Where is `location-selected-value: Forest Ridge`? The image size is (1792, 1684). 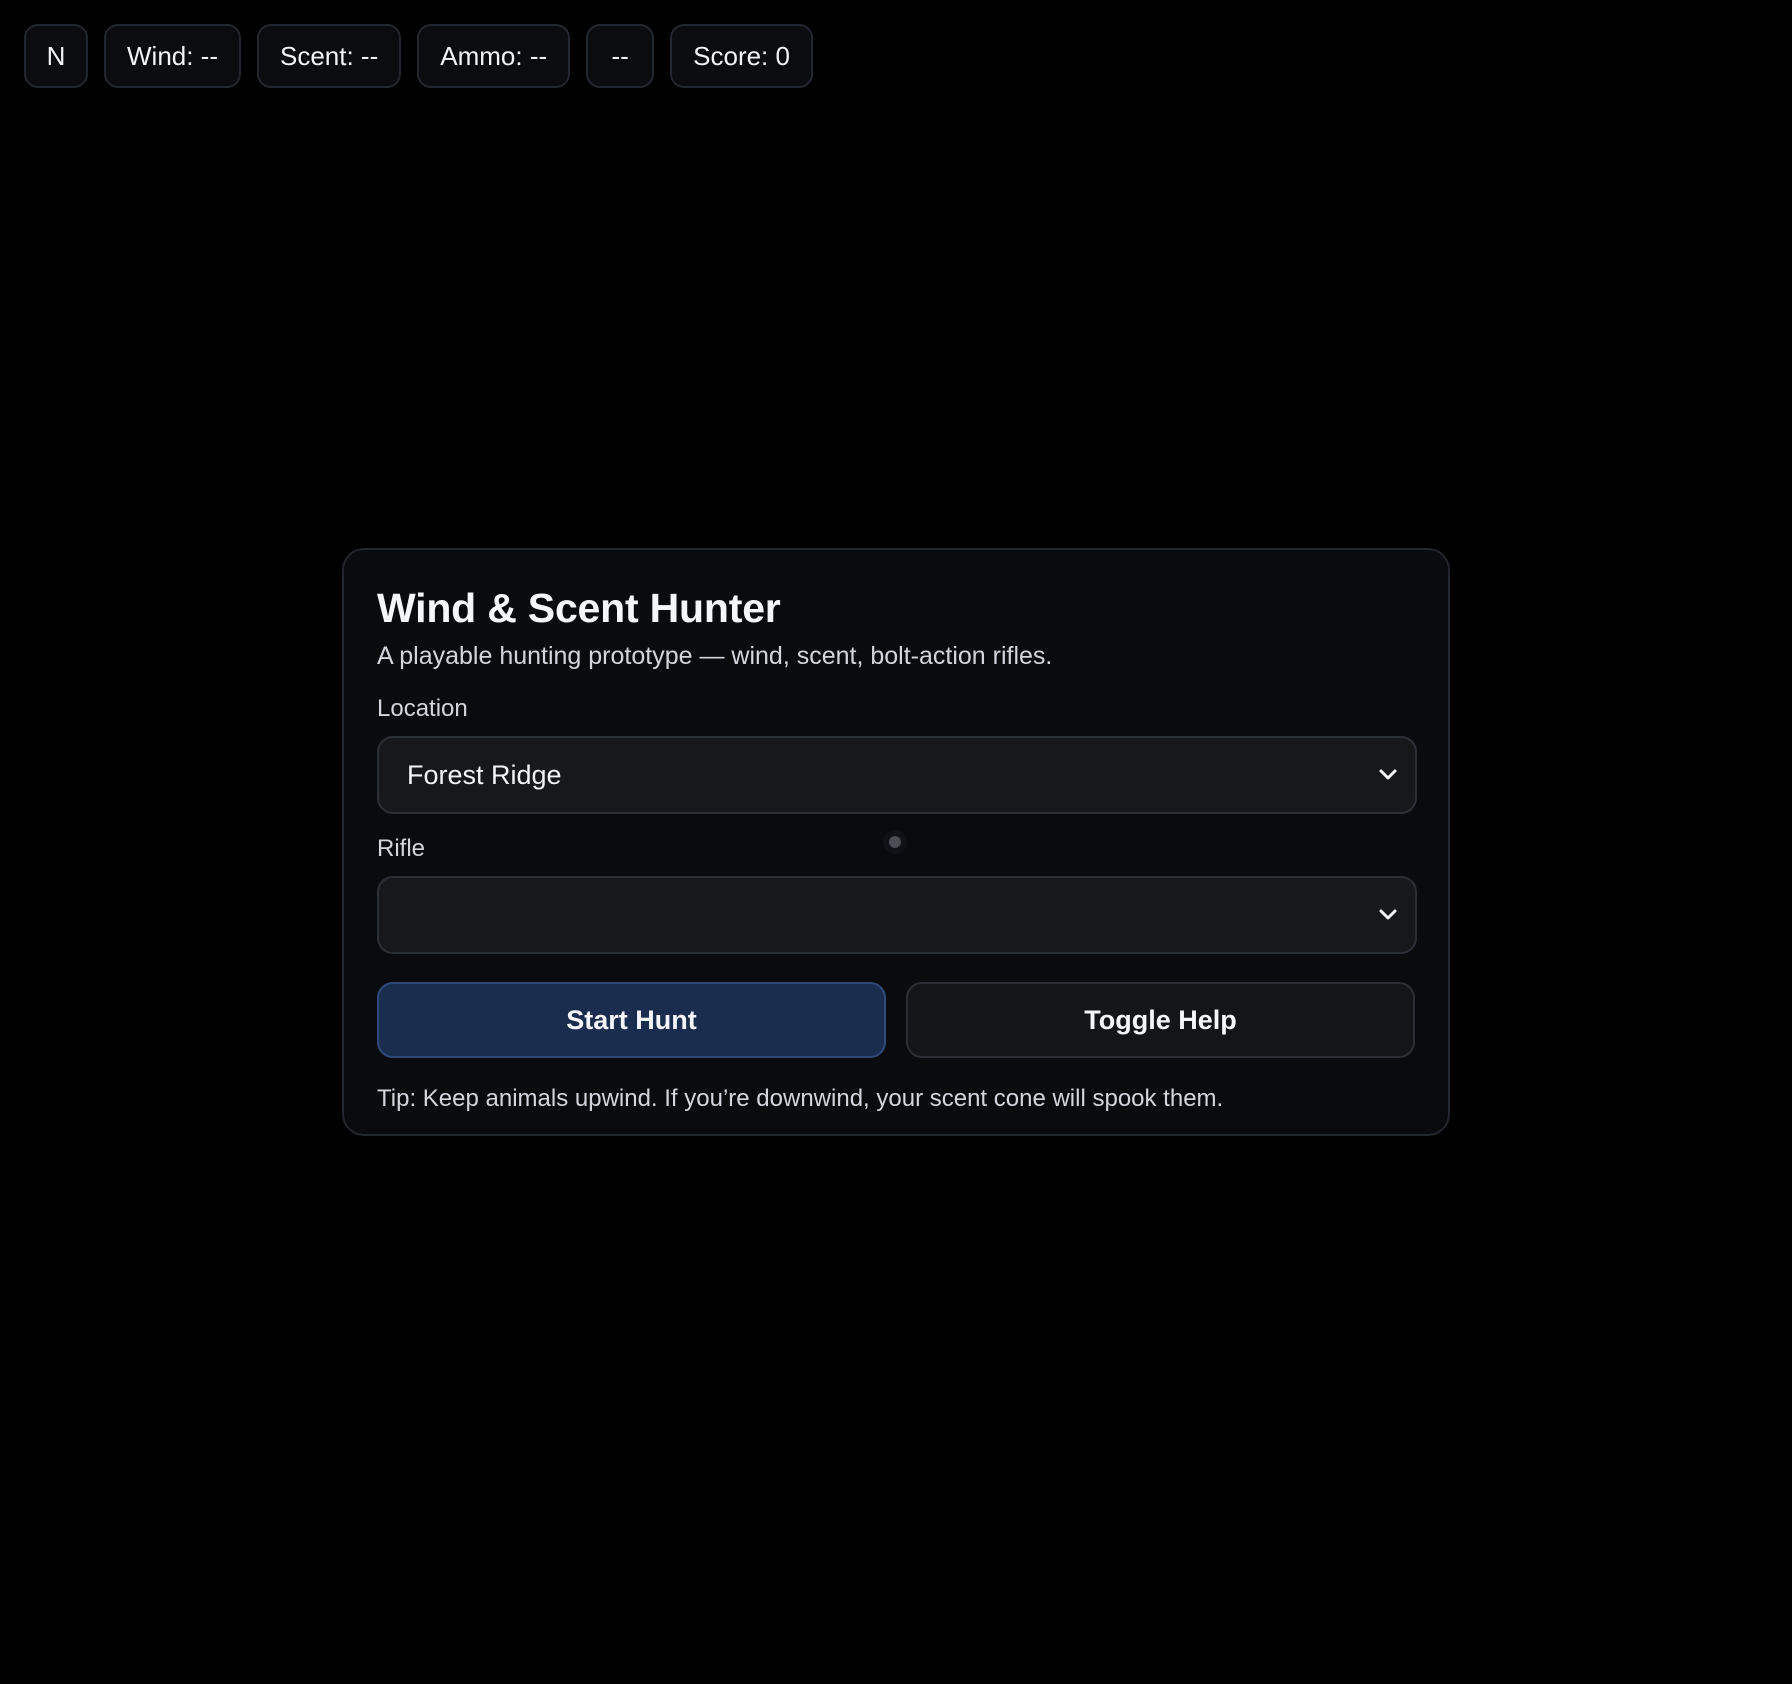 location-selected-value: Forest Ridge is located at coordinates (484, 774).